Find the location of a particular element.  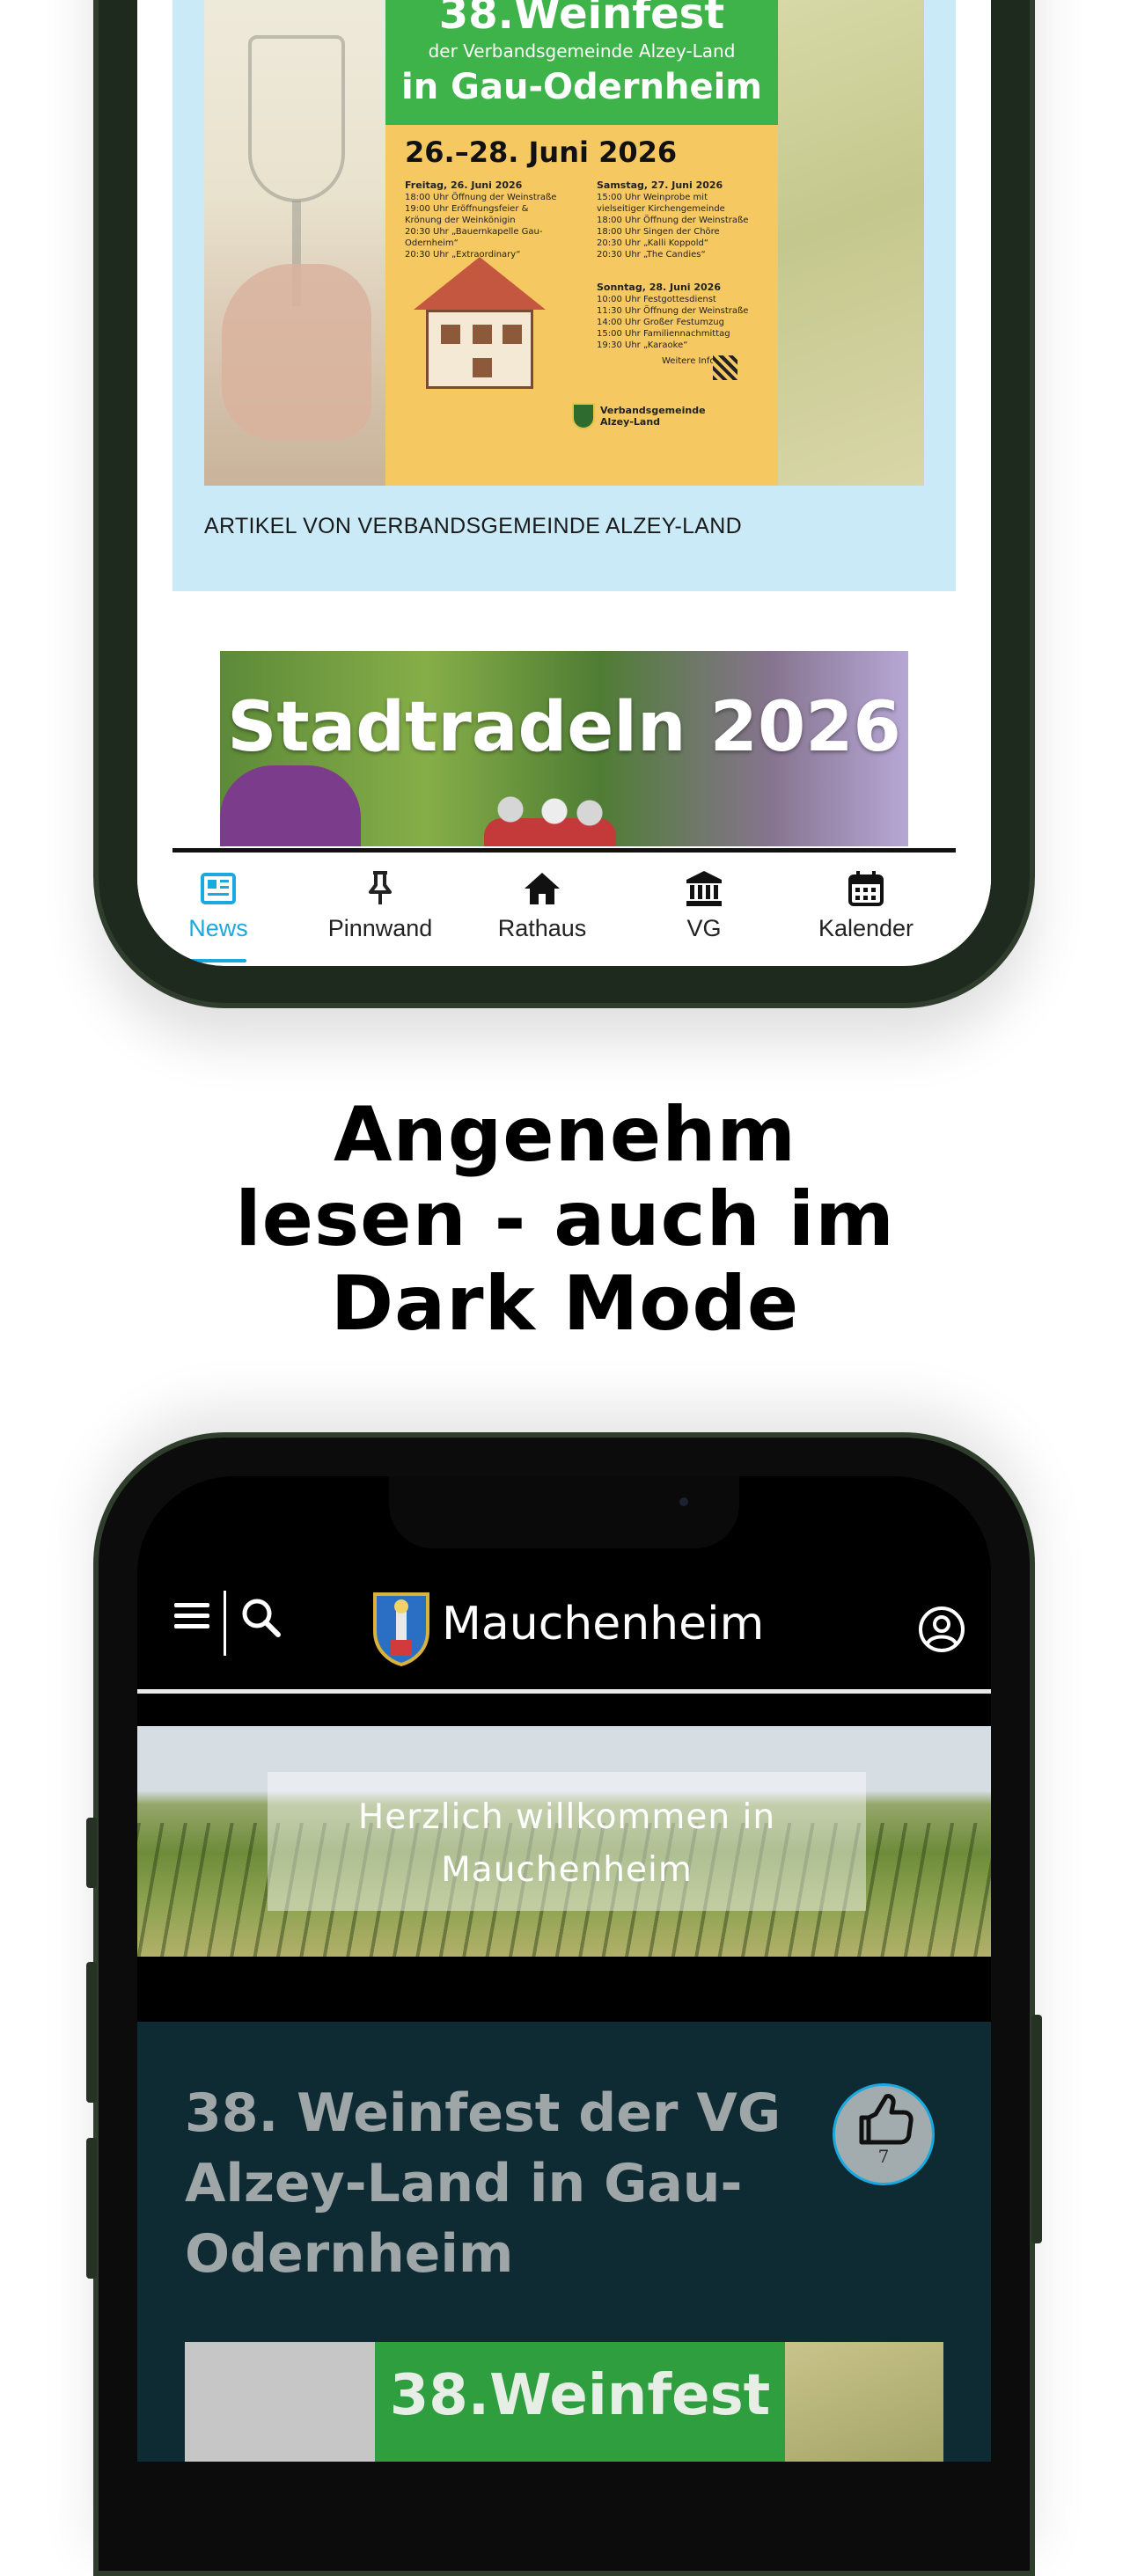

menu-icon is located at coordinates (191, 1615).